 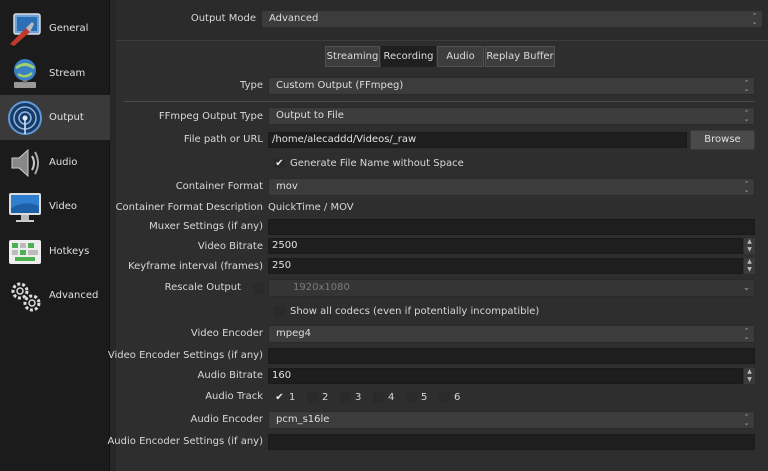 What do you see at coordinates (195, 266) in the screenshot?
I see `keyframe-interval-label: Keyframe interval (frames)` at bounding box center [195, 266].